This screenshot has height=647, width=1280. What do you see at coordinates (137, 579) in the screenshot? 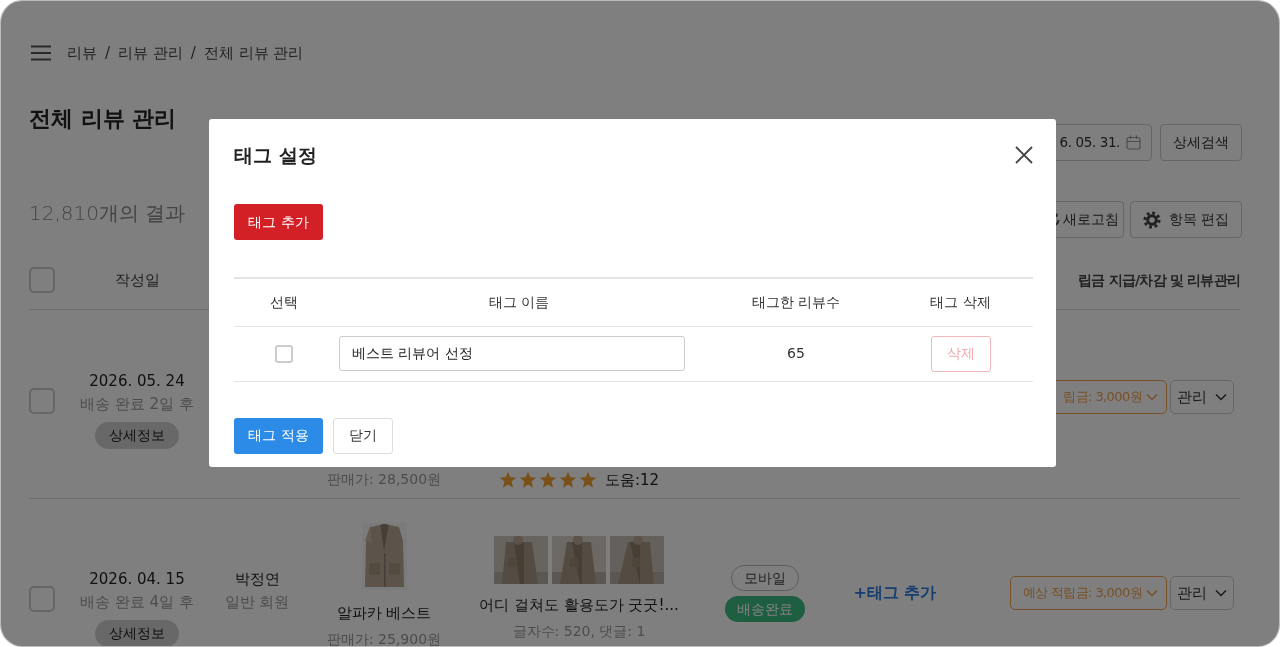
I see `date-text: 2026. 04. 15` at bounding box center [137, 579].